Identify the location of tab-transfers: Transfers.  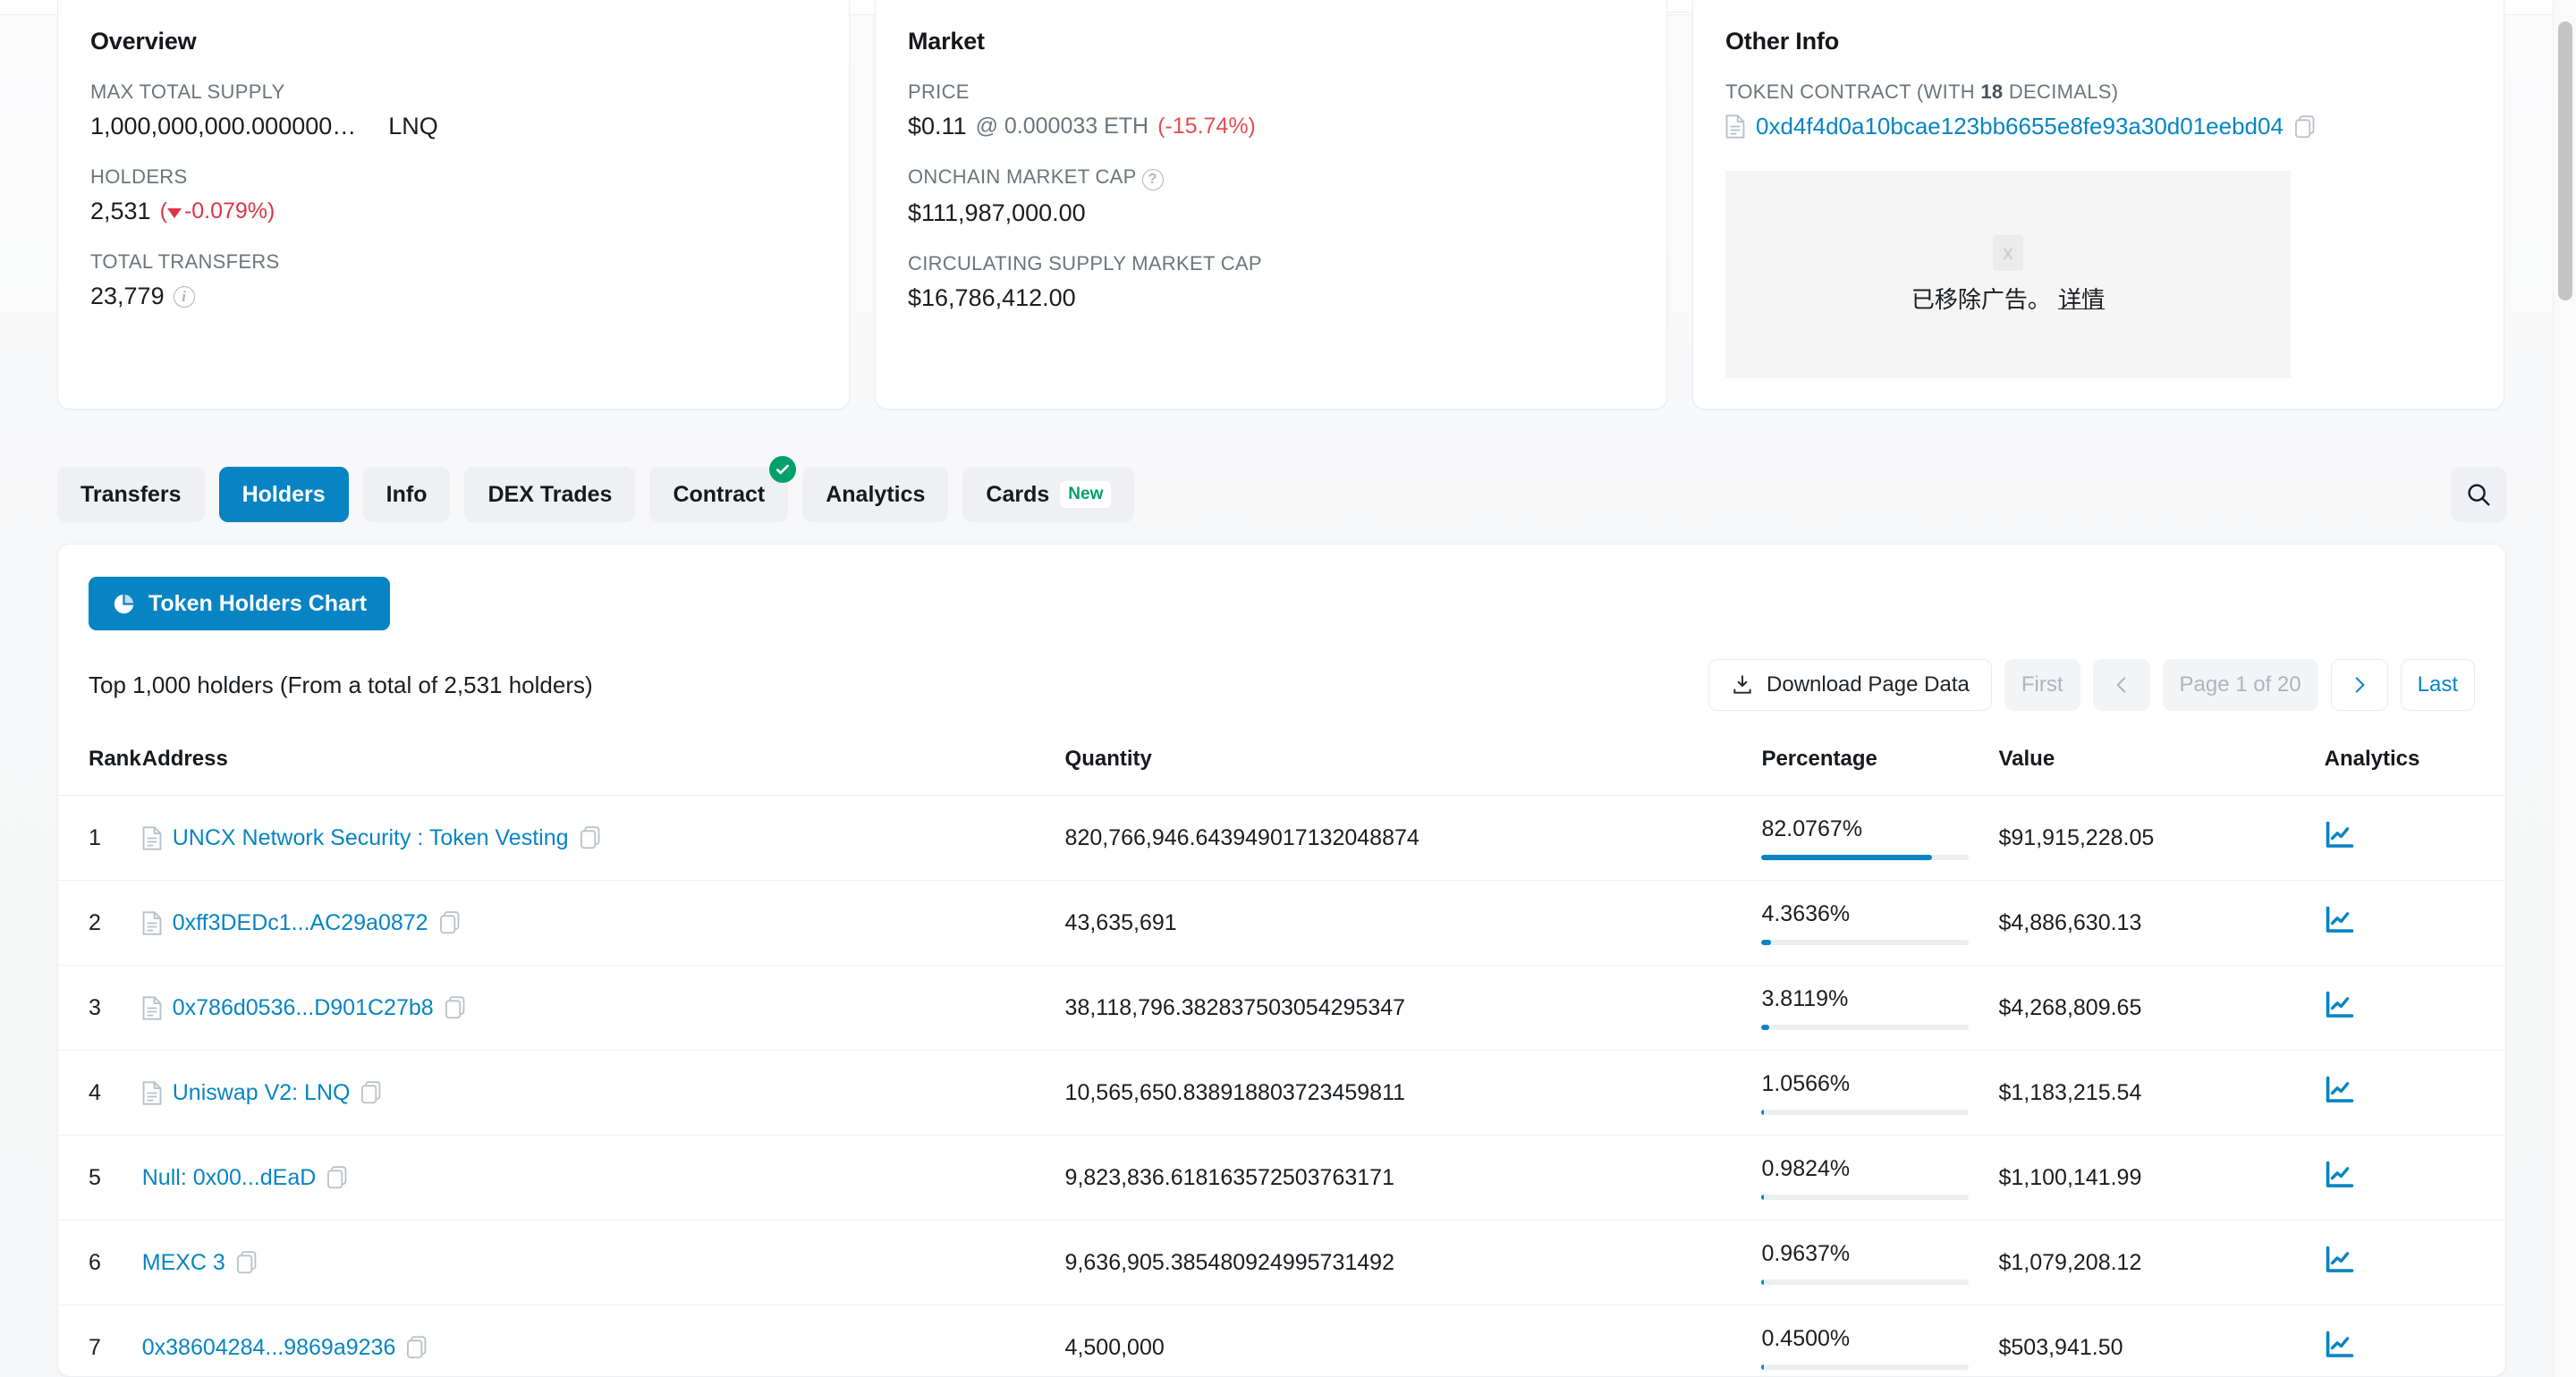
(131, 494).